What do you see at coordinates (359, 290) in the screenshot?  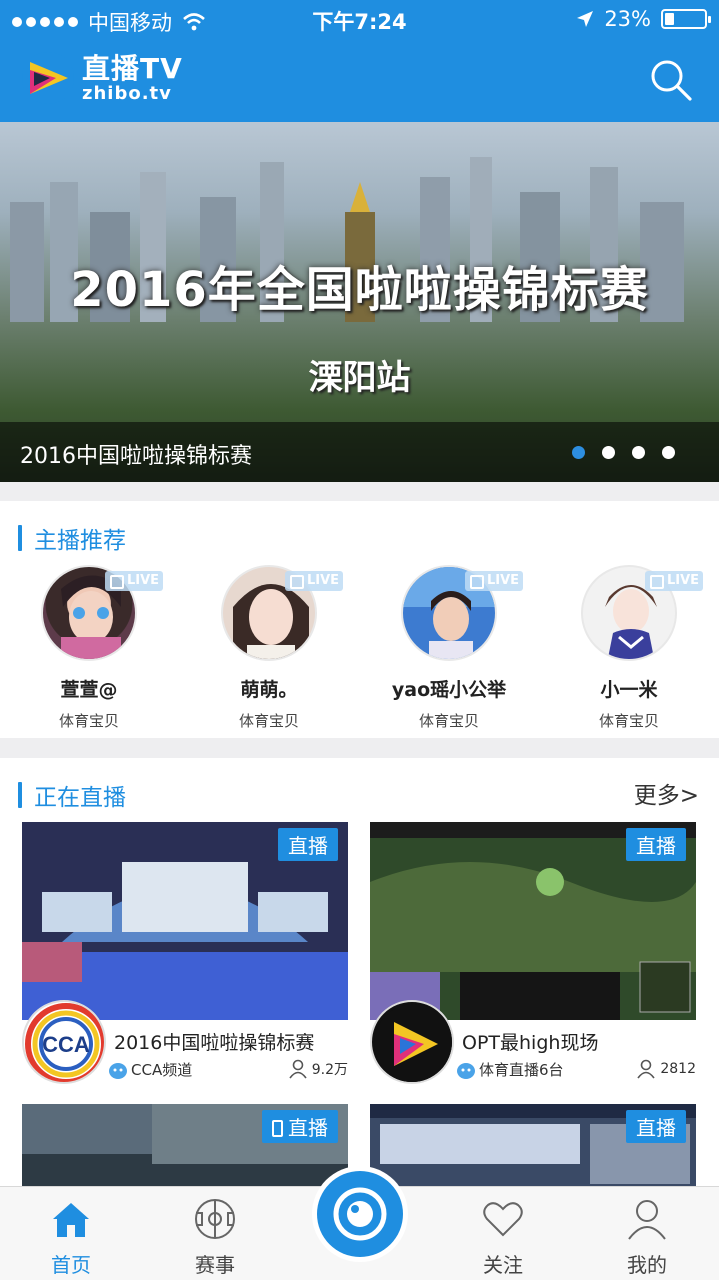 I see `banner-headline: 2016年全国啦啦操锦标赛` at bounding box center [359, 290].